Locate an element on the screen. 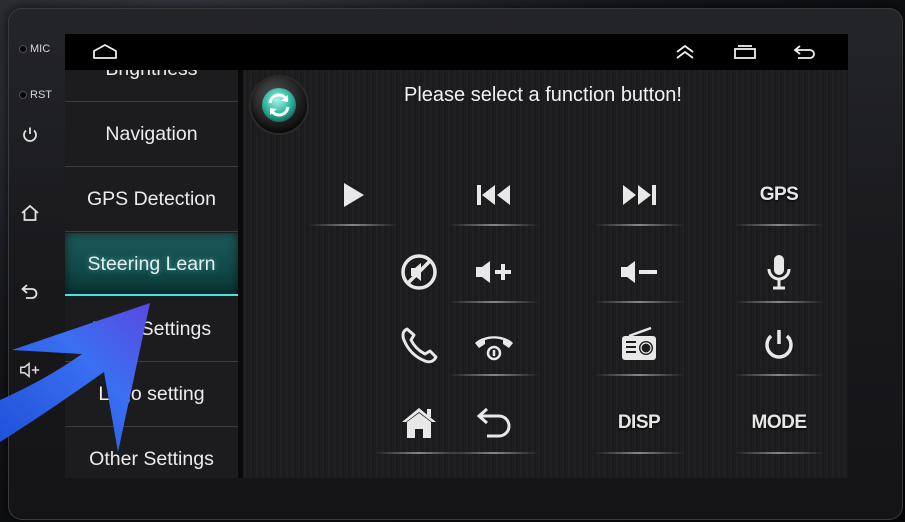 The height and width of the screenshot is (522, 905). fn-volume-down-button is located at coordinates (639, 275).